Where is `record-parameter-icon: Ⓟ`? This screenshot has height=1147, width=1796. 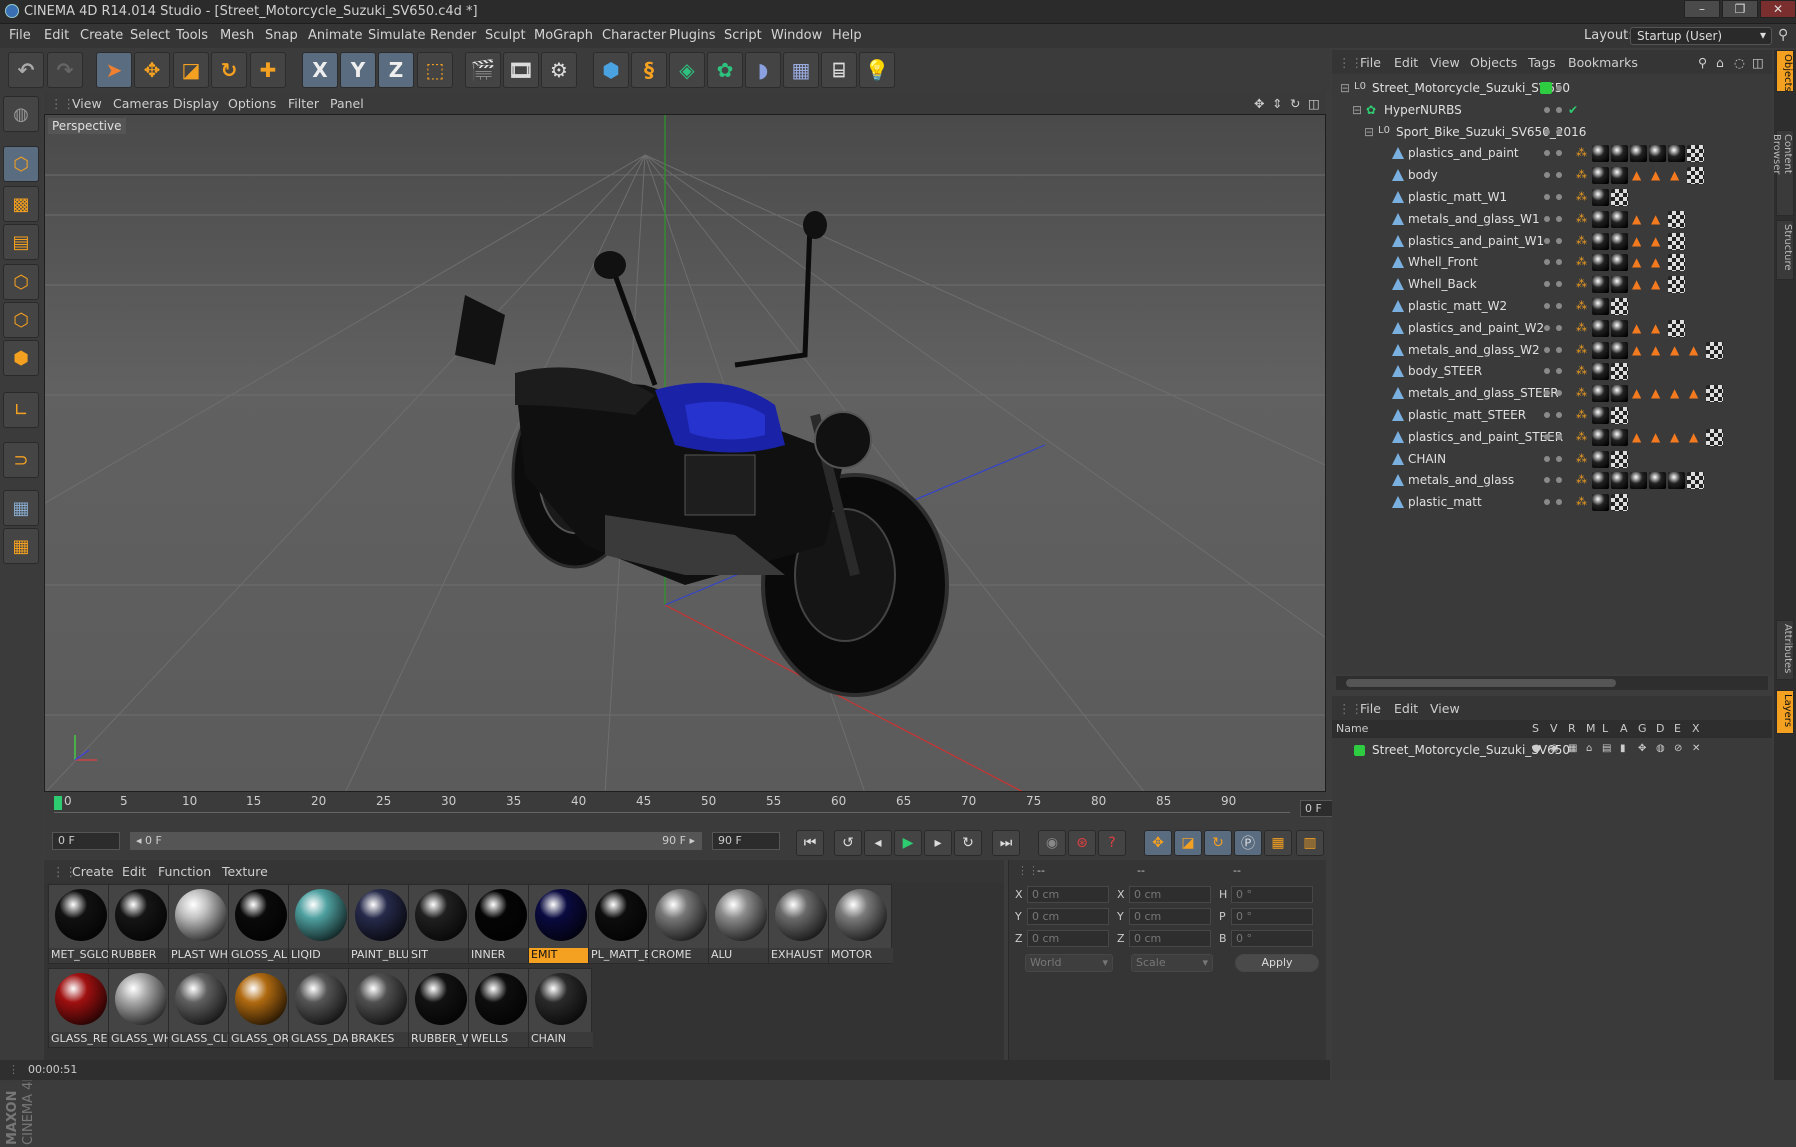 record-parameter-icon: Ⓟ is located at coordinates (1248, 843).